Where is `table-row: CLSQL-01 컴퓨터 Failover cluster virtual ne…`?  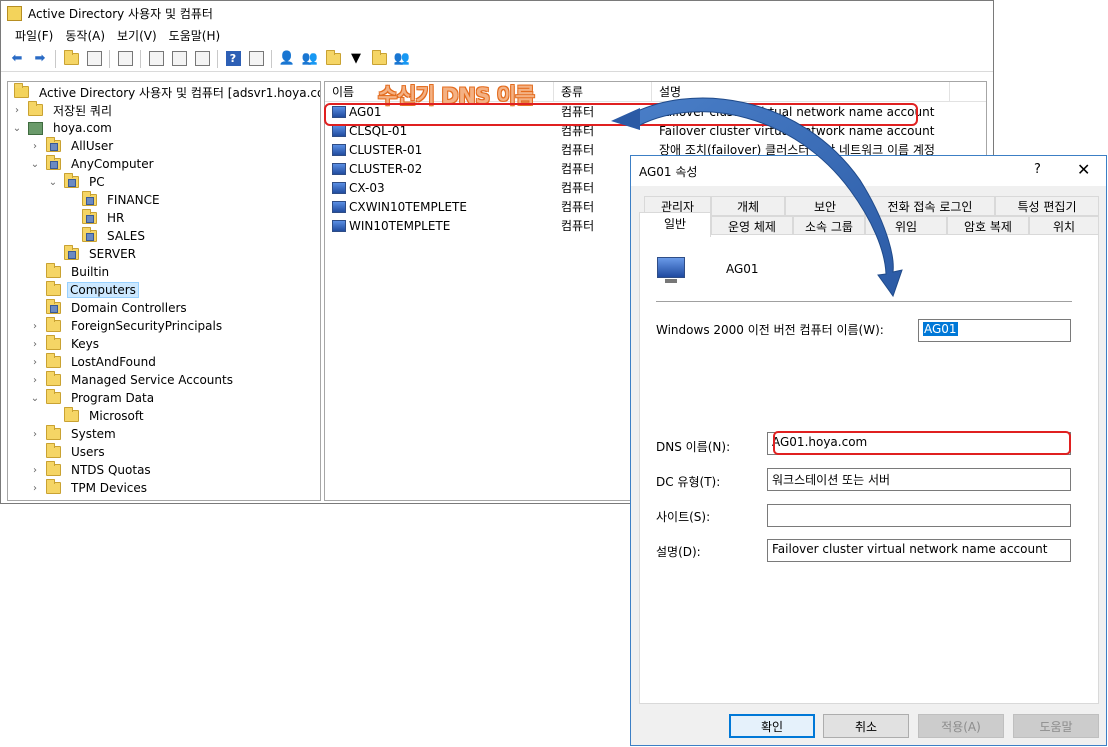
table-row: CLSQL-01 컴퓨터 Failover cluster virtual ne… is located at coordinates (655, 130).